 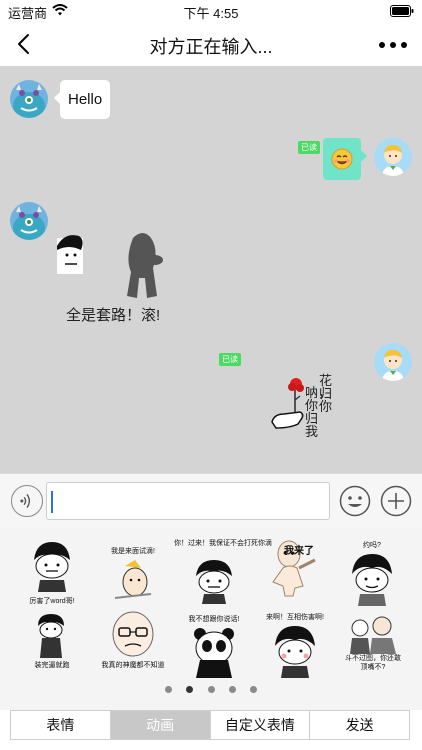 I want to click on sticker-item: 厉害了word哥!, so click(x=52, y=572).